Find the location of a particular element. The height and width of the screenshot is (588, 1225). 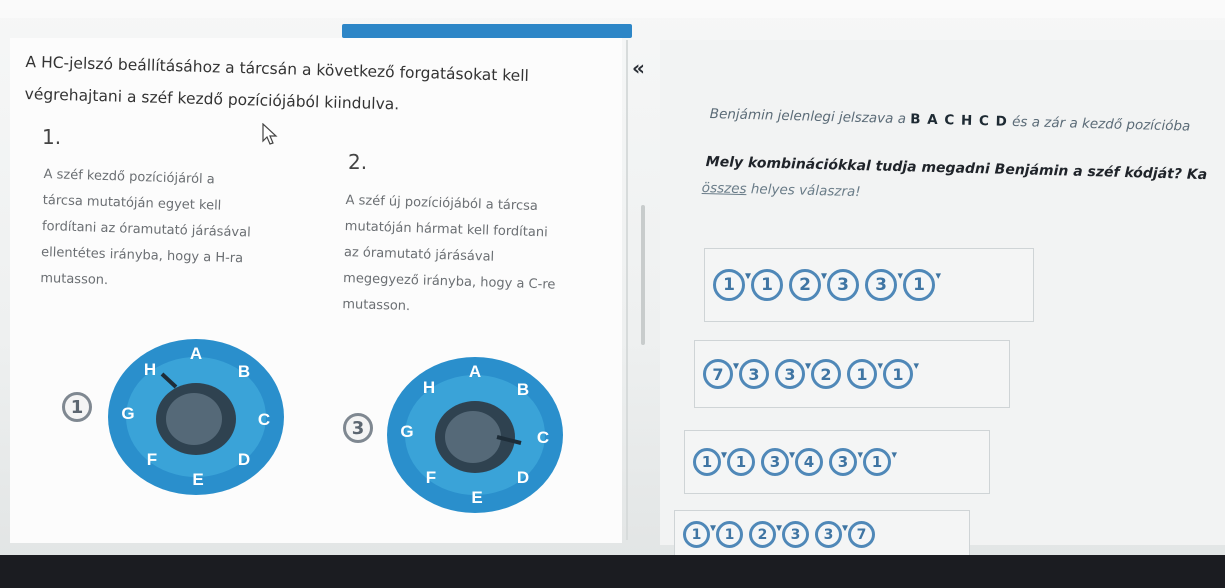

mouse-cursor-icon is located at coordinates (270, 134).